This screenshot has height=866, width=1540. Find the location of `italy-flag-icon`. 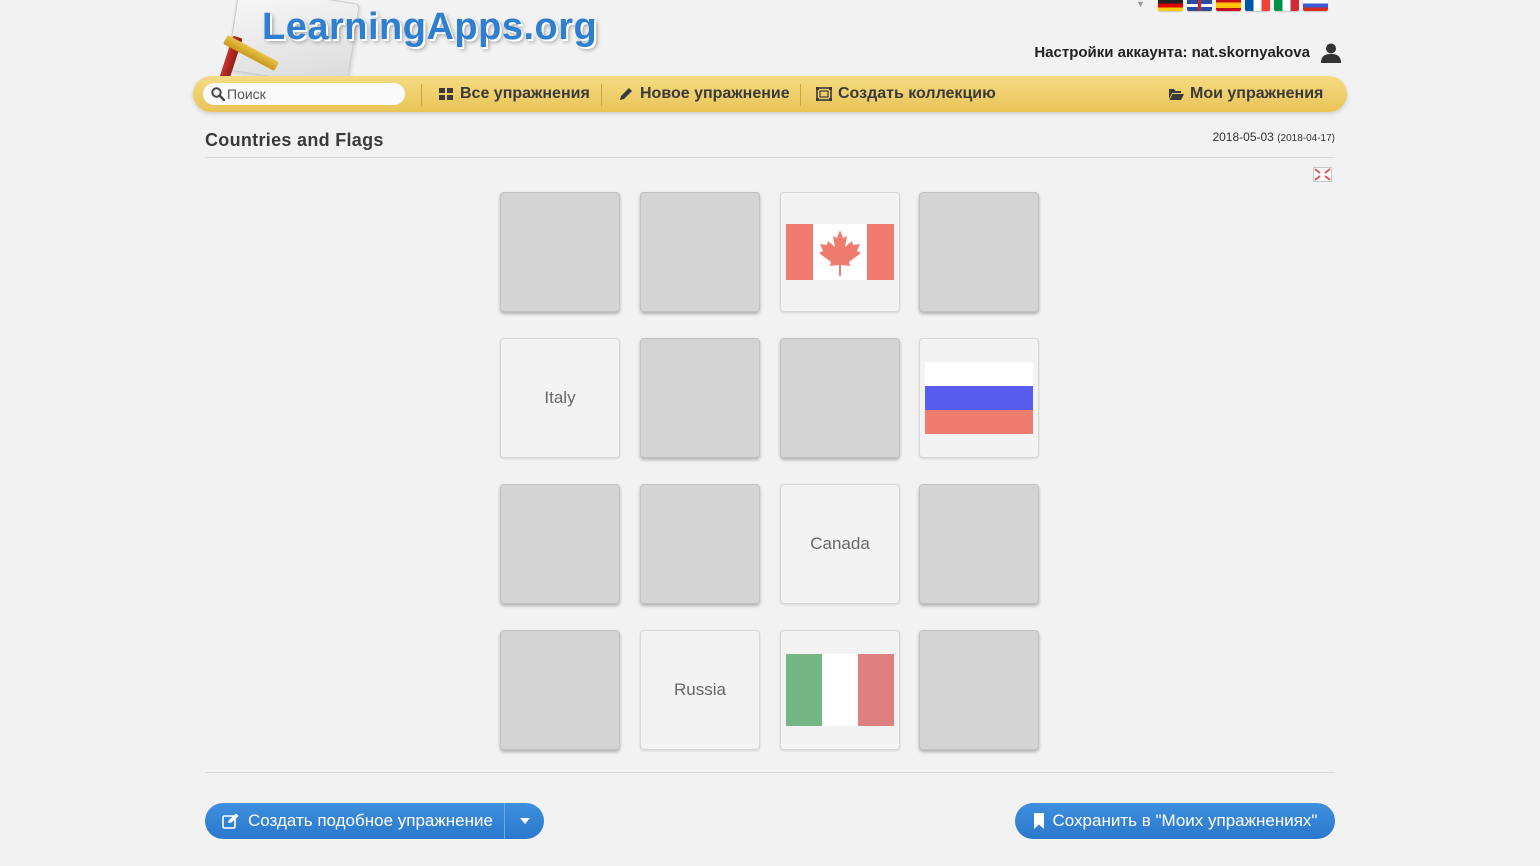

italy-flag-icon is located at coordinates (840, 690).